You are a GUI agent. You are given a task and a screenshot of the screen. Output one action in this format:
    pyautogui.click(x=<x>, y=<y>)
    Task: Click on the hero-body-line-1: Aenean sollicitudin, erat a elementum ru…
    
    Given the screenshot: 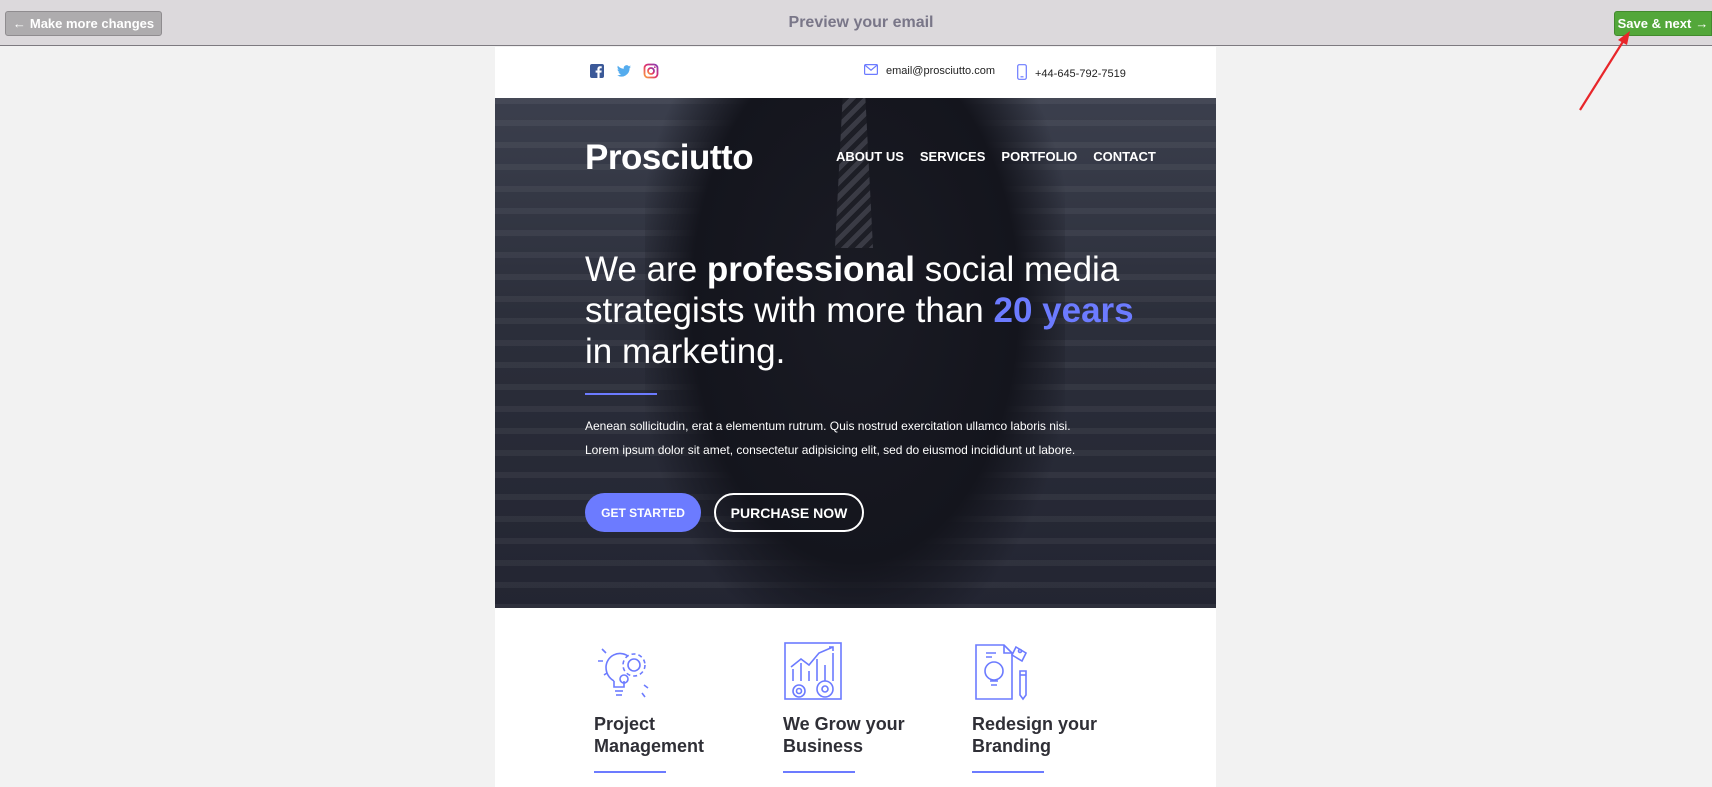 What is the action you would take?
    pyautogui.click(x=828, y=426)
    